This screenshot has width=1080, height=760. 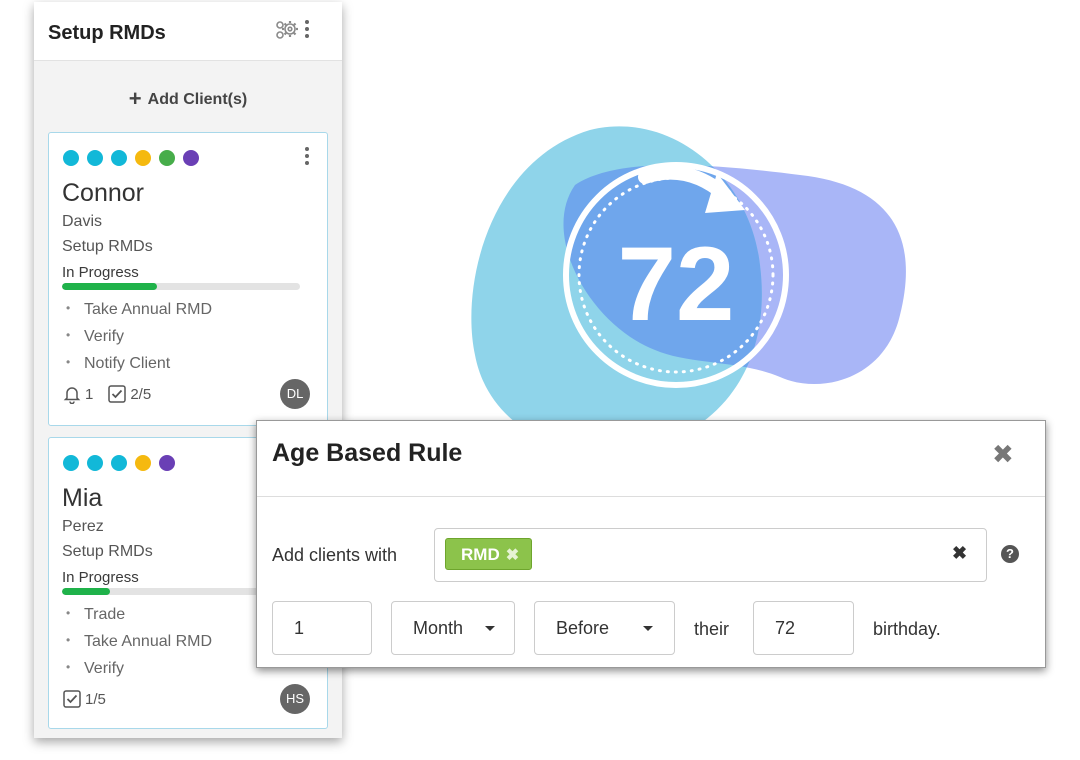 I want to click on panel-header: Setup RMDs, so click(x=188, y=31).